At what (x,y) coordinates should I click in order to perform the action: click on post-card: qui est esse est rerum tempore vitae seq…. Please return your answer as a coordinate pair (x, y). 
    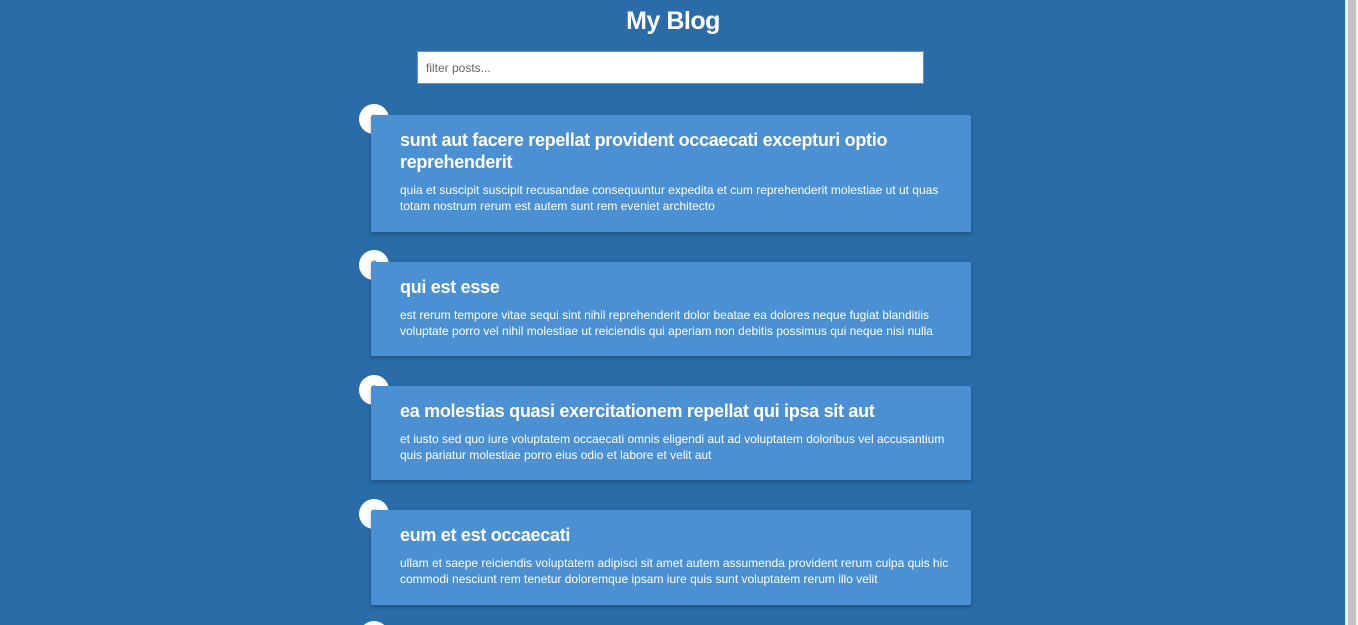
    Looking at the image, I should click on (671, 309).